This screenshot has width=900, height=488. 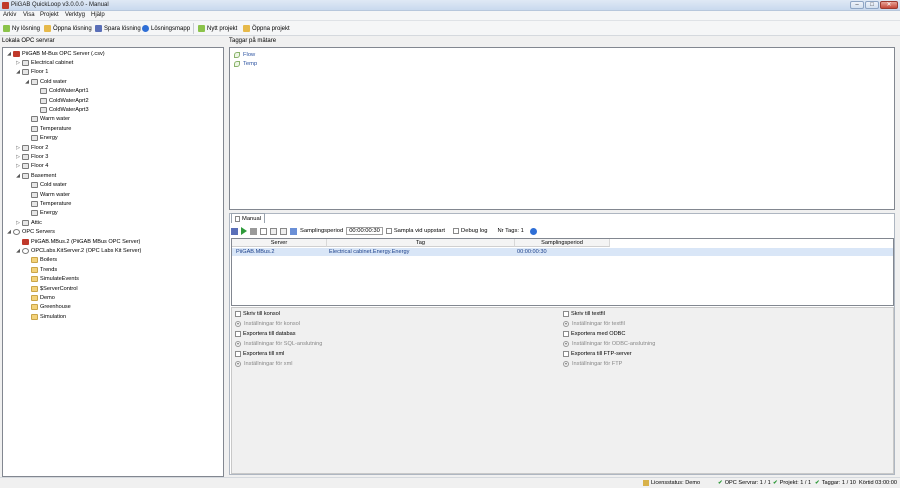 What do you see at coordinates (594, 334) in the screenshot?
I see `option-checkbox-row: Exportera med ODBC` at bounding box center [594, 334].